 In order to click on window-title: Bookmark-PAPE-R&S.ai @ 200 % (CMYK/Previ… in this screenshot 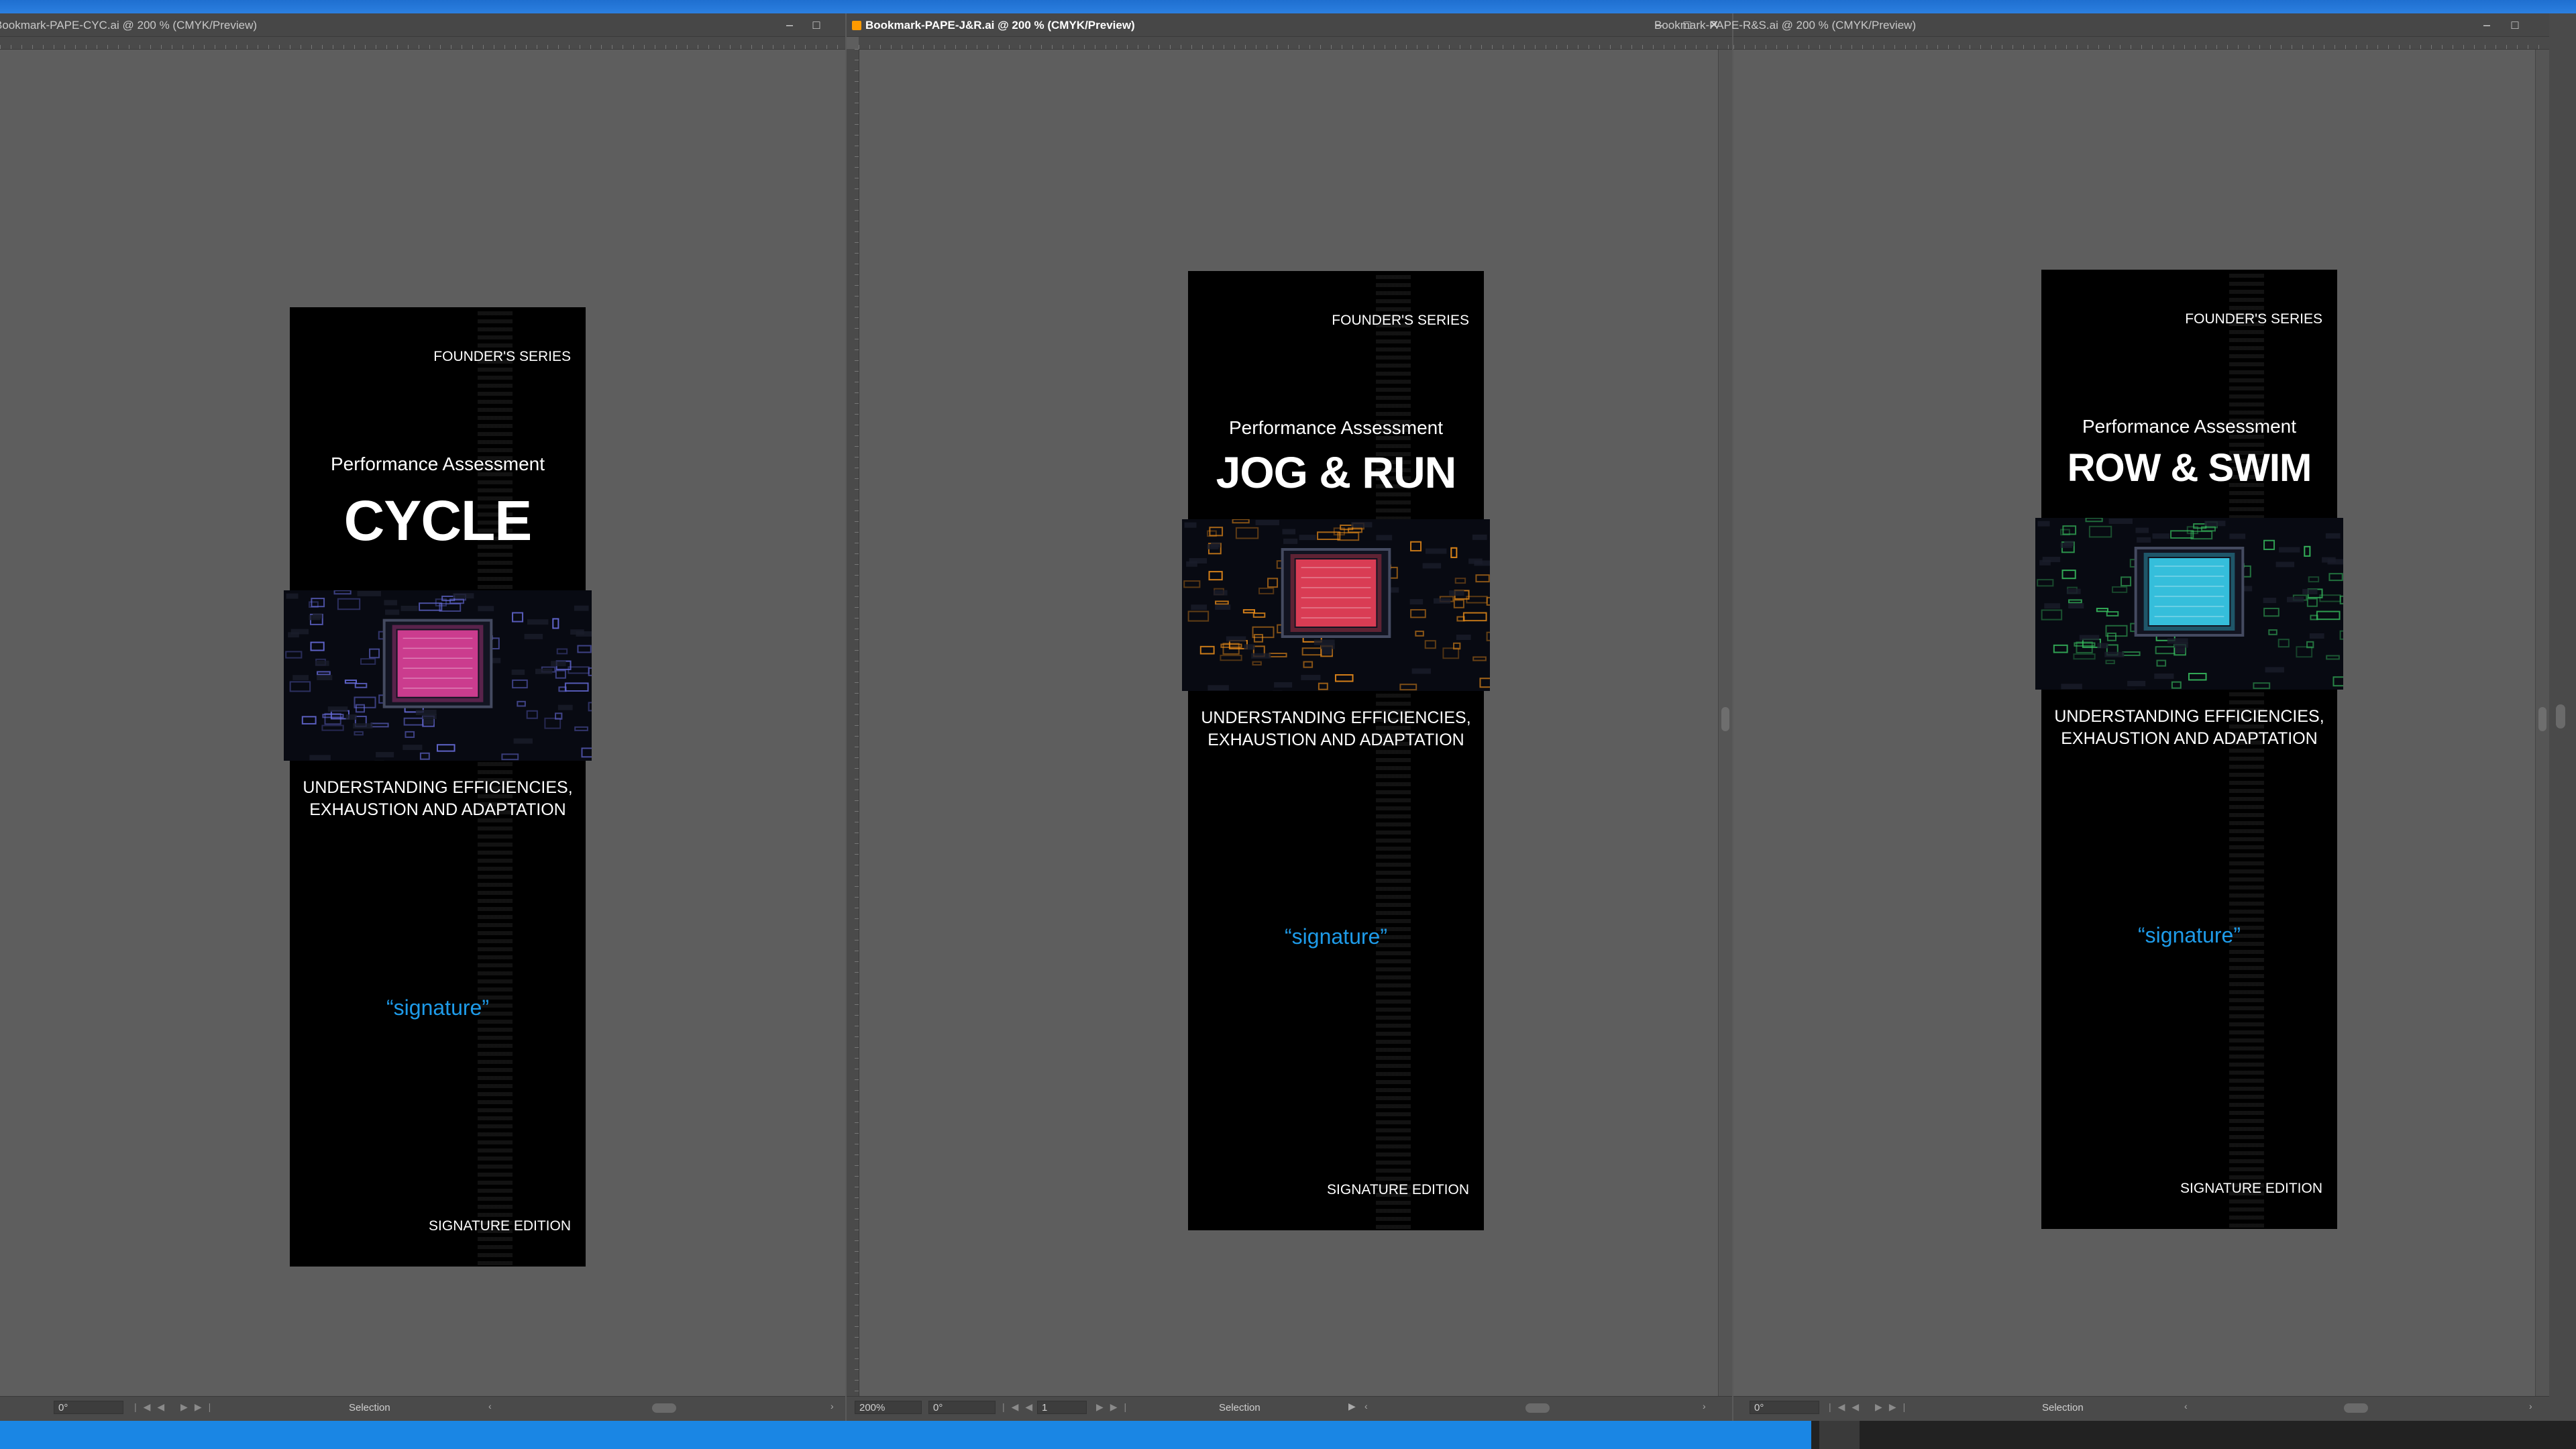, I will do `click(1785, 25)`.